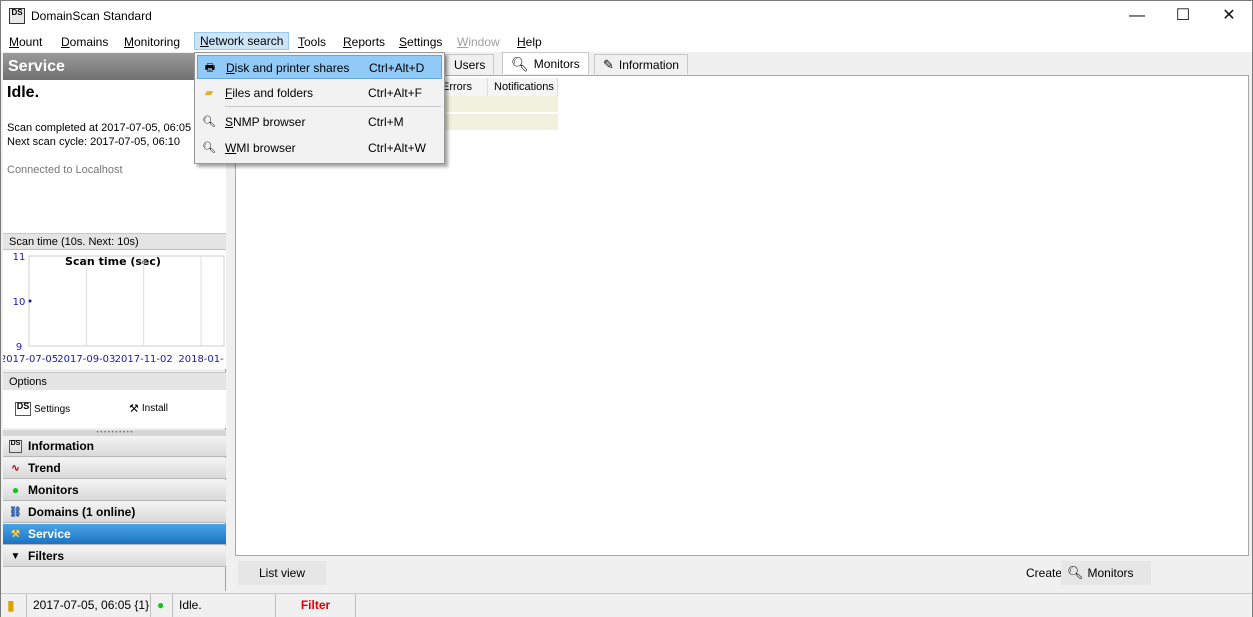 The width and height of the screenshot is (1253, 617). What do you see at coordinates (316, 605) in the screenshot?
I see `filter-indicator: Filter` at bounding box center [316, 605].